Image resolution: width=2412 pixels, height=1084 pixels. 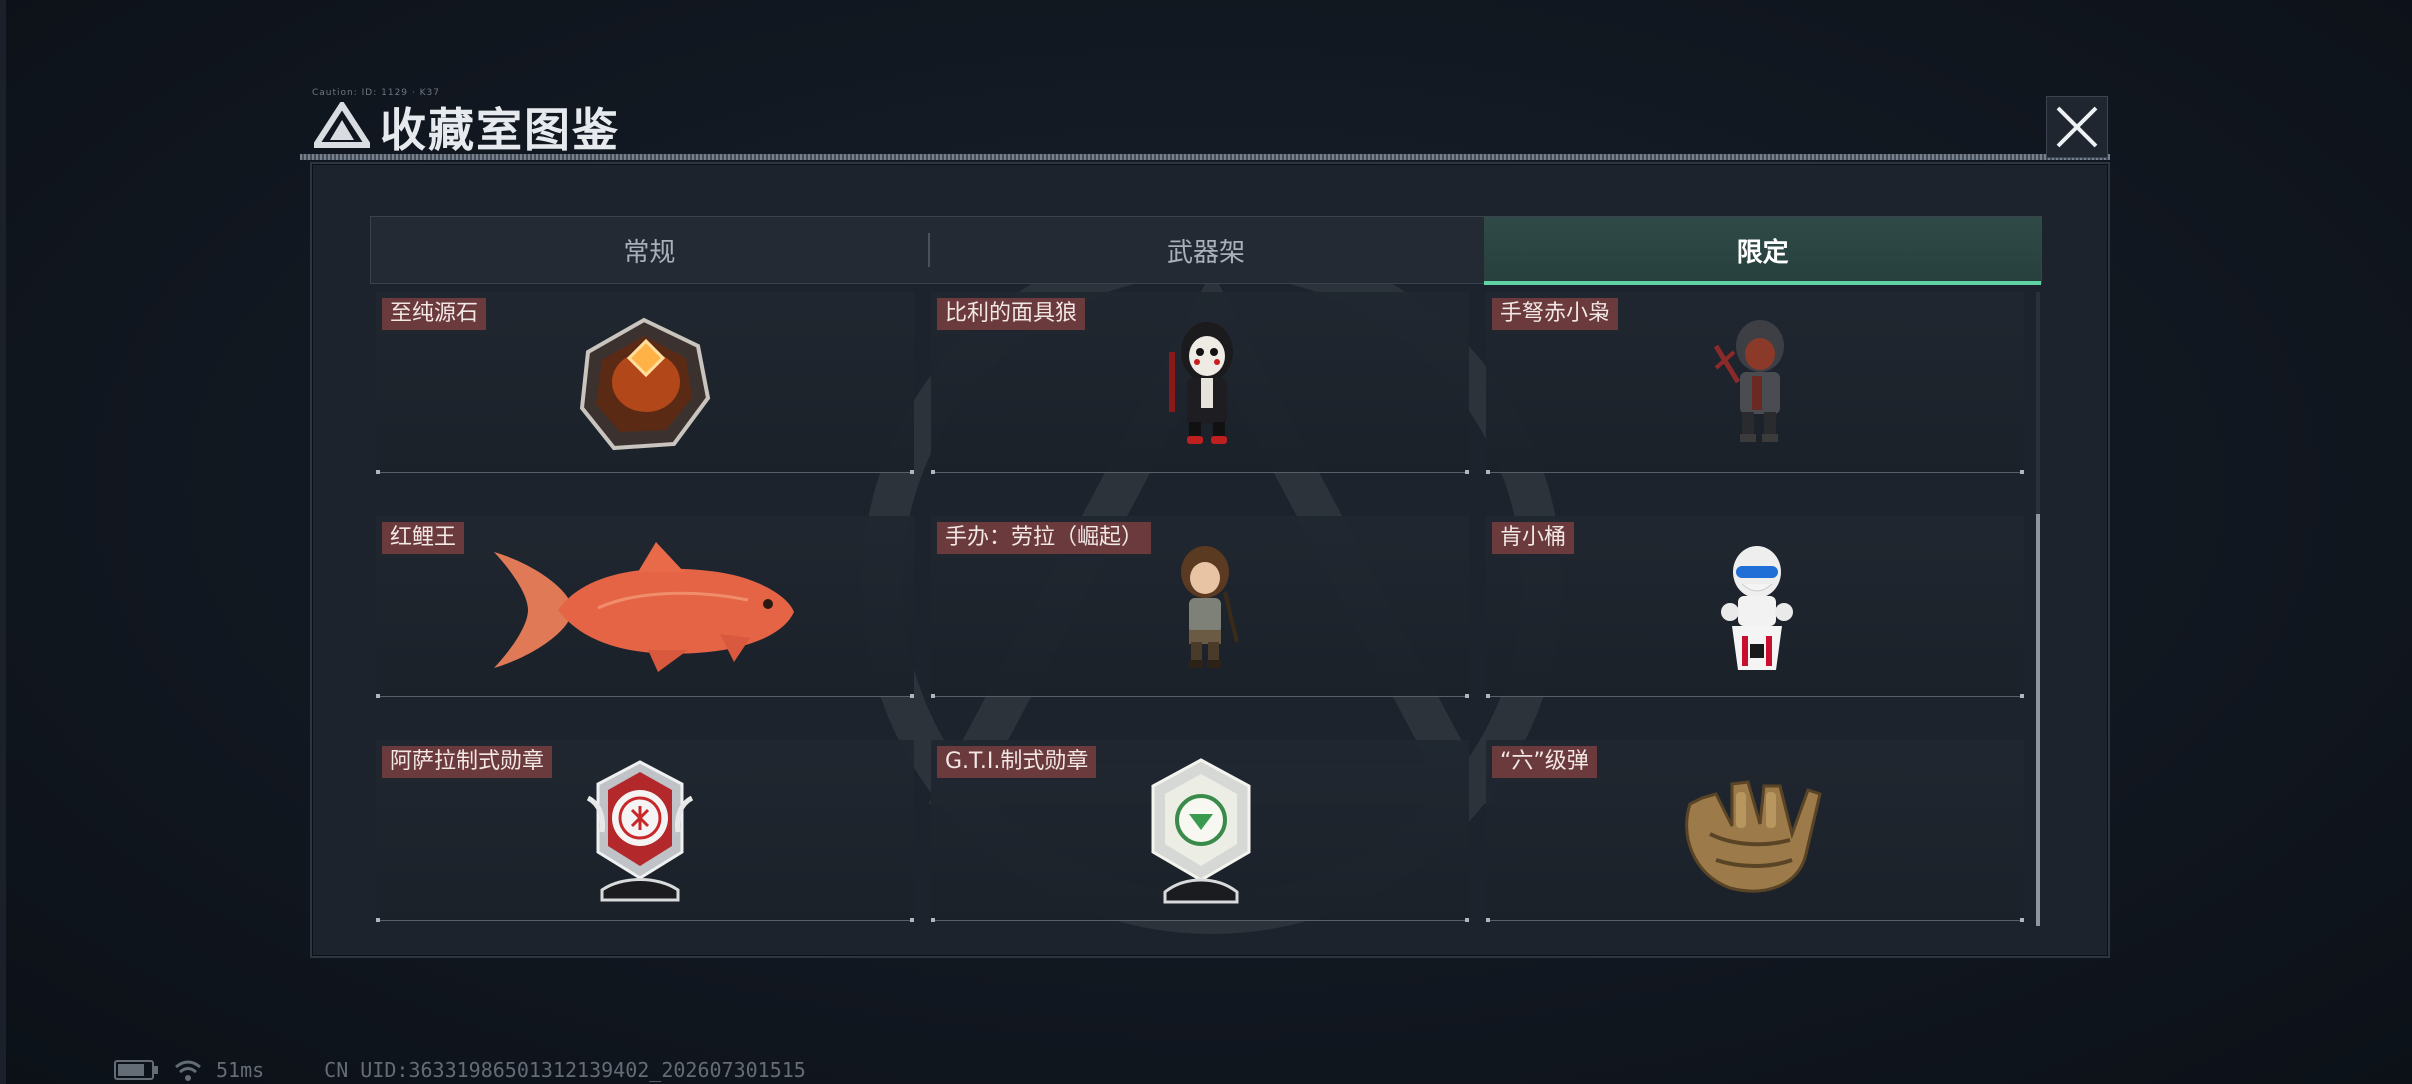 I want to click on item-label: 阿萨拉制式勋章, so click(x=467, y=762).